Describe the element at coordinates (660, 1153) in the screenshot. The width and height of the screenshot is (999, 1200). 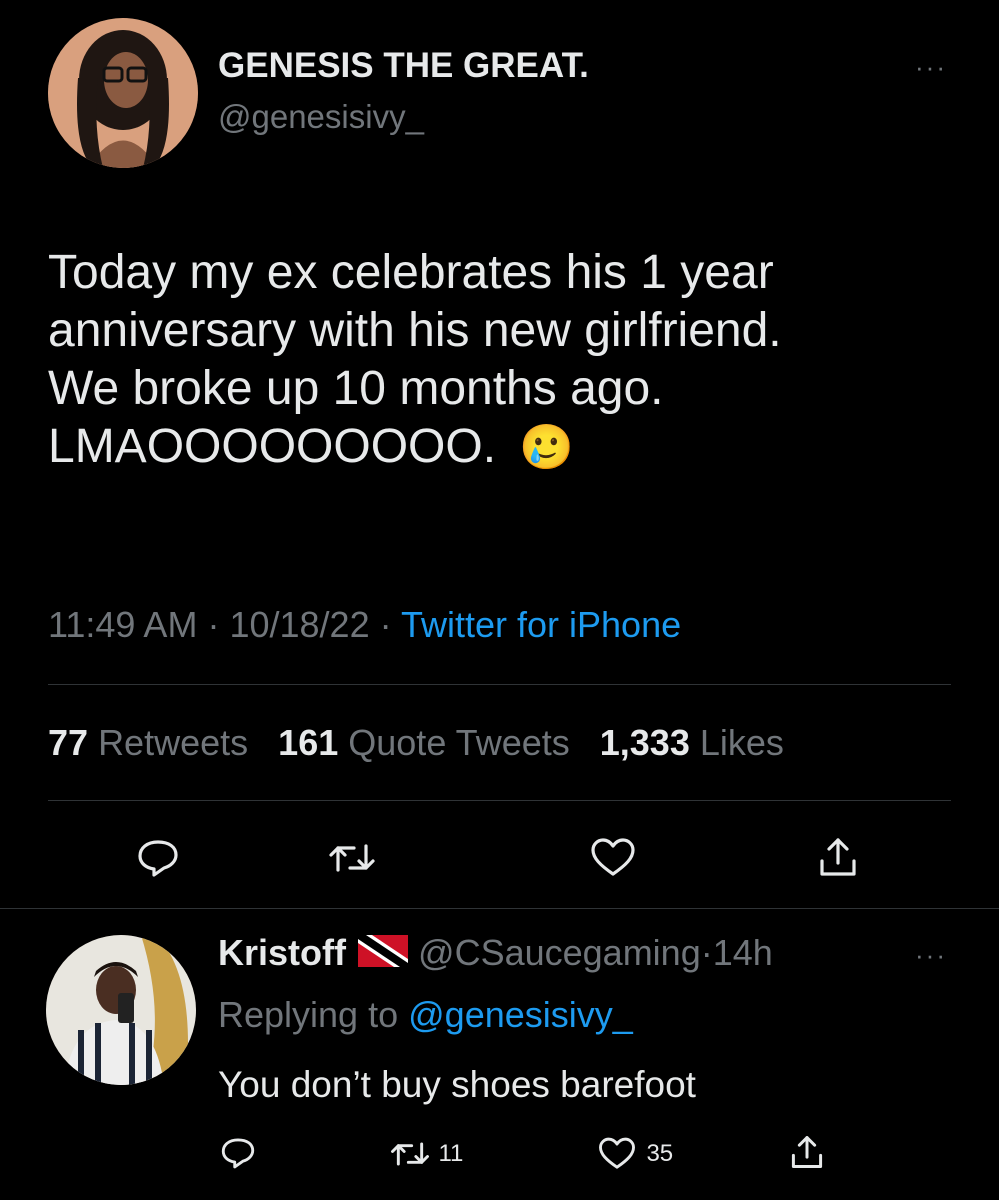
I see `reply-like-count: 35` at that location.